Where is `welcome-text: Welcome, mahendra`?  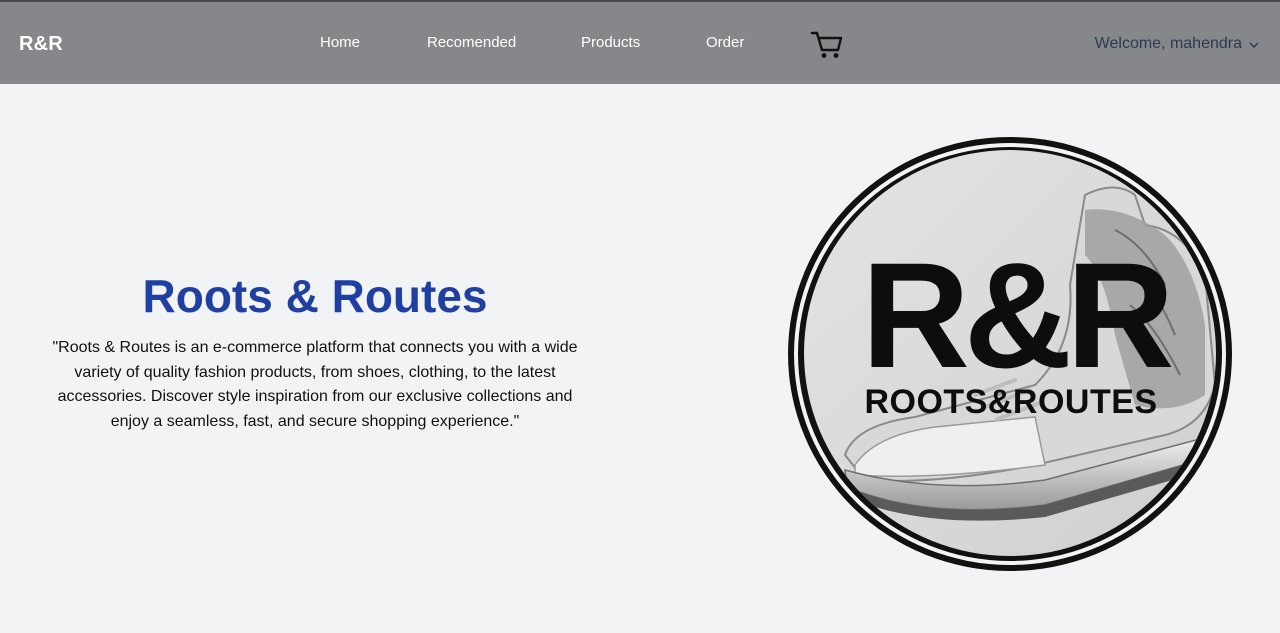
welcome-text: Welcome, mahendra is located at coordinates (1168, 43).